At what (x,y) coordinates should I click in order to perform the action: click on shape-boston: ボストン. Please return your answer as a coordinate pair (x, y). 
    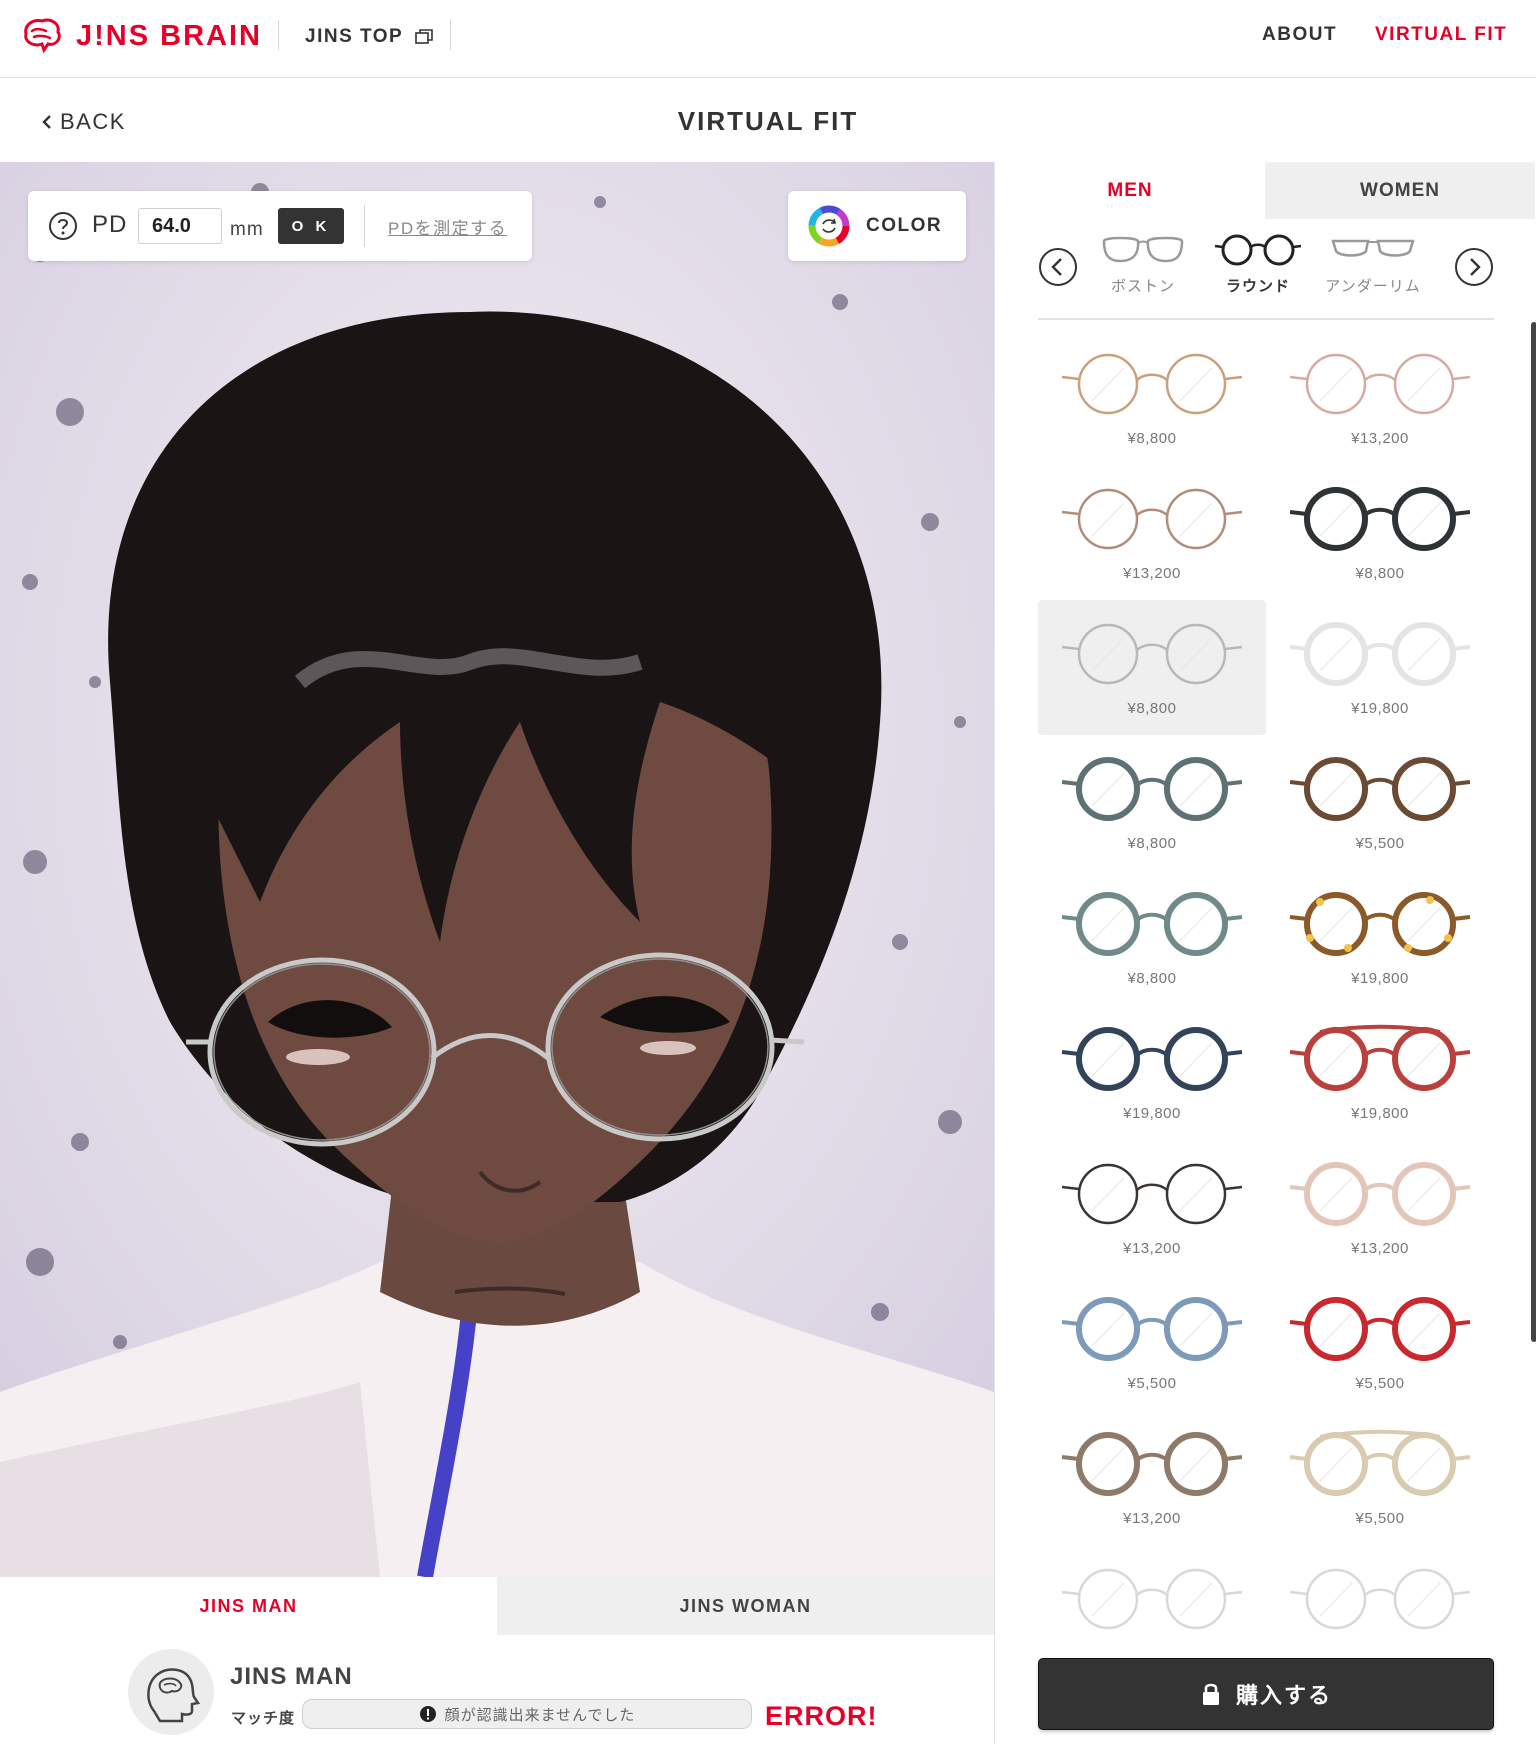
    Looking at the image, I should click on (1143, 264).